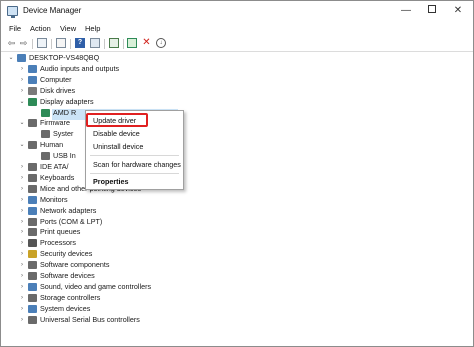 This screenshot has height=347, width=474. What do you see at coordinates (92, 28) in the screenshot?
I see `menu-help: Help` at bounding box center [92, 28].